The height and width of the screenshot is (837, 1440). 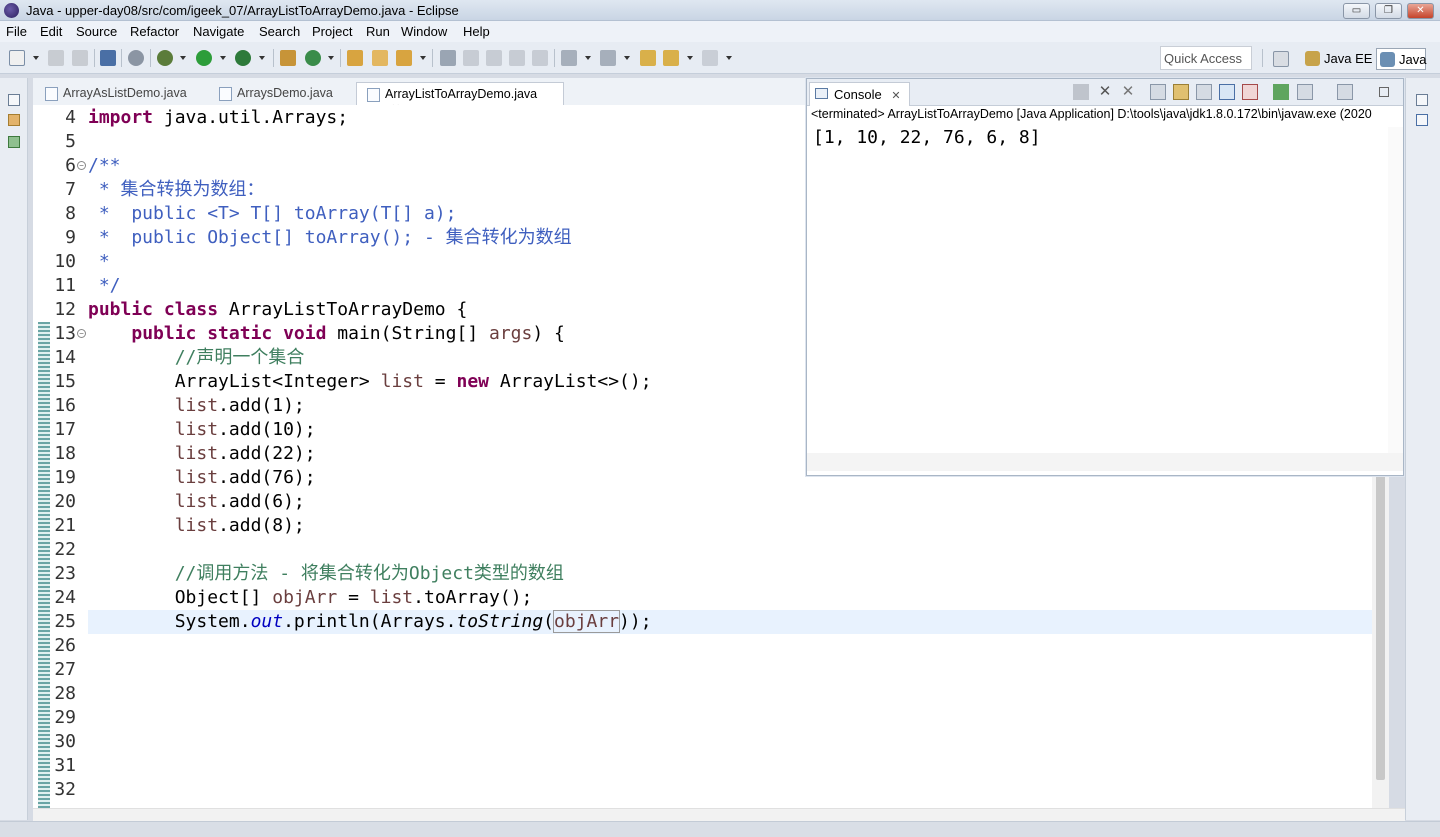 What do you see at coordinates (239, 525) in the screenshot?
I see `code-line: list.add(8);` at bounding box center [239, 525].